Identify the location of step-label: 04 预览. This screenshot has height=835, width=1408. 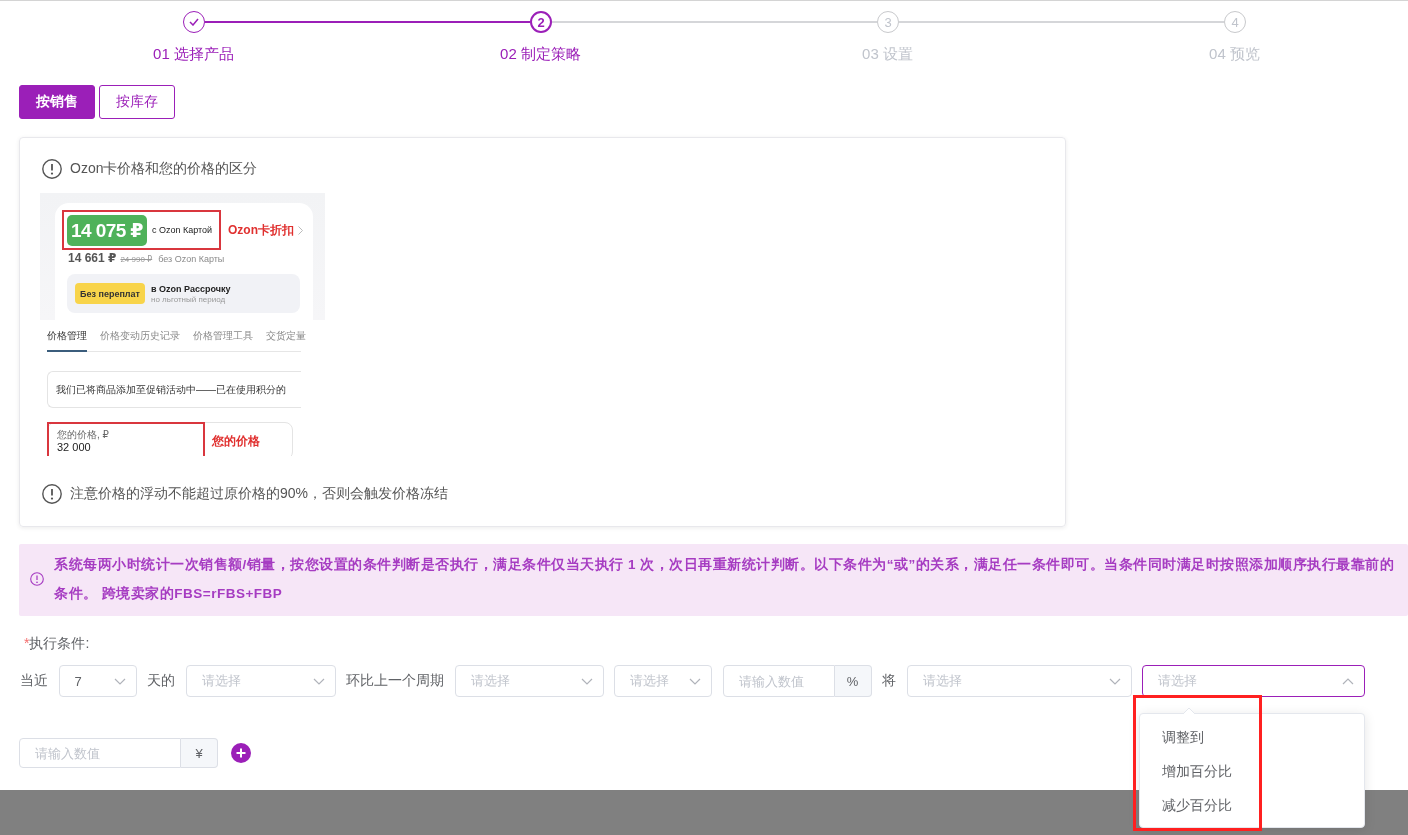
(1234, 54).